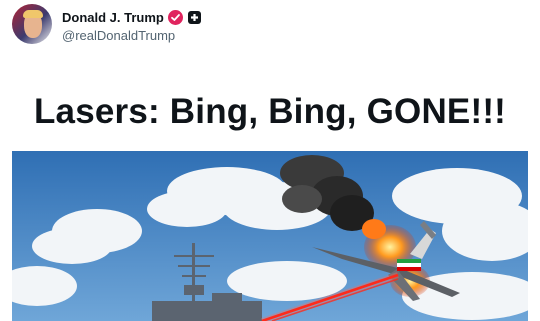 The width and height of the screenshot is (540, 321). Describe the element at coordinates (175, 17) in the screenshot. I see `verified-badge-icon` at that location.